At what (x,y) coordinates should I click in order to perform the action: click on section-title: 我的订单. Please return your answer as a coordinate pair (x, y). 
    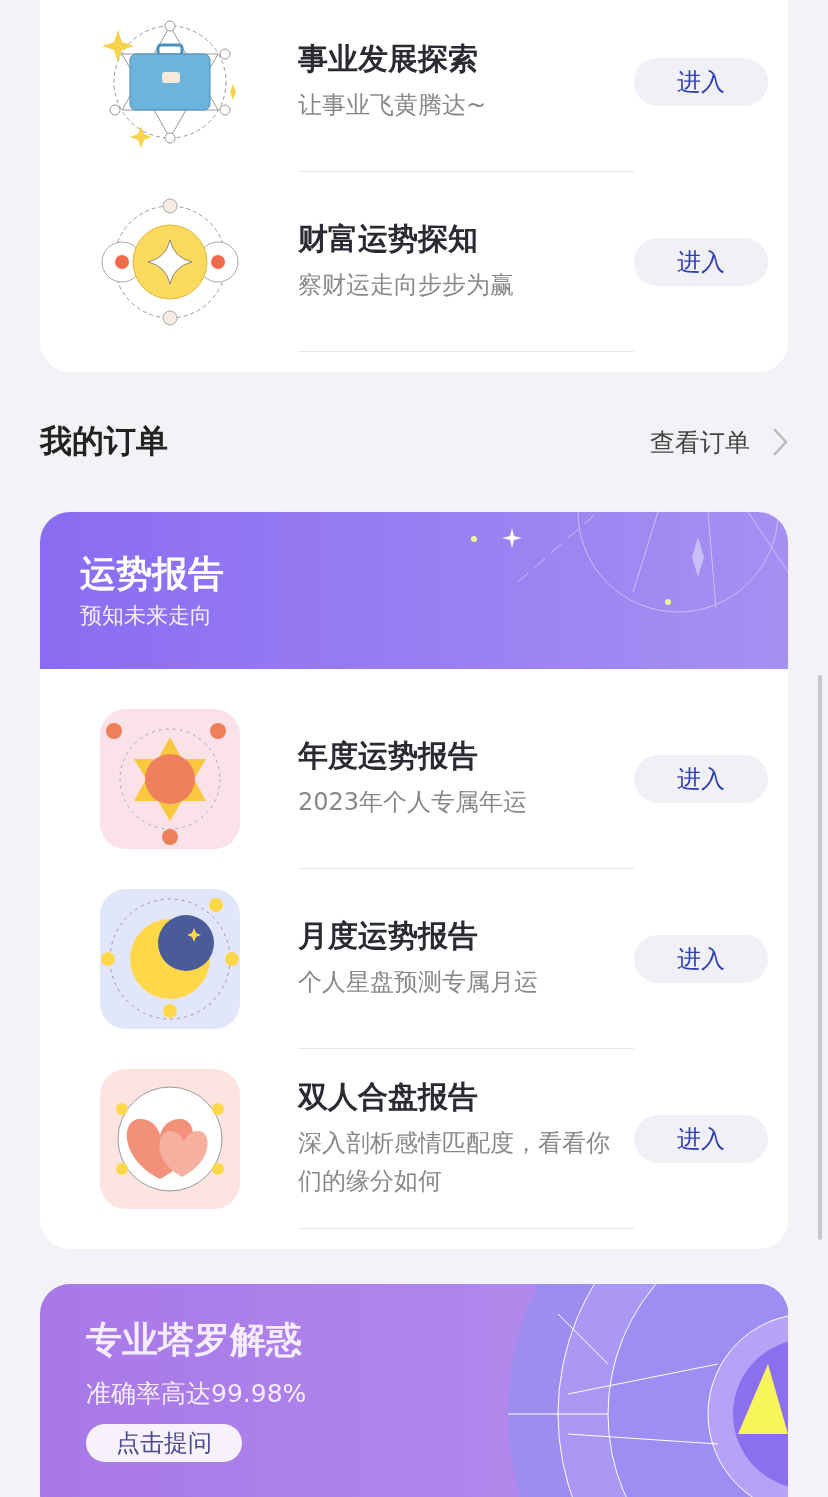
    Looking at the image, I should click on (104, 441).